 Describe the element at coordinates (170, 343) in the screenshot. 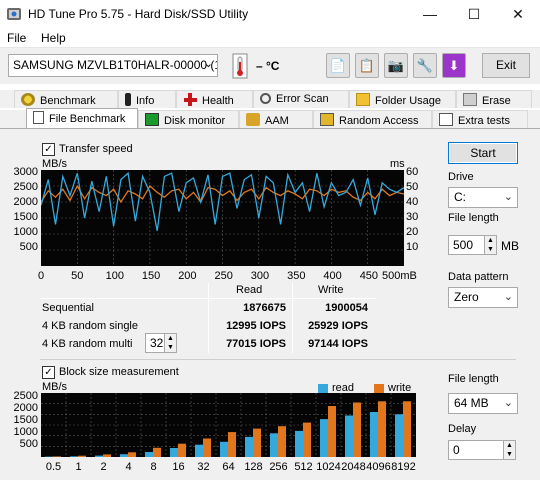

I see `queue-depth-spinner: ▲ ▼` at that location.